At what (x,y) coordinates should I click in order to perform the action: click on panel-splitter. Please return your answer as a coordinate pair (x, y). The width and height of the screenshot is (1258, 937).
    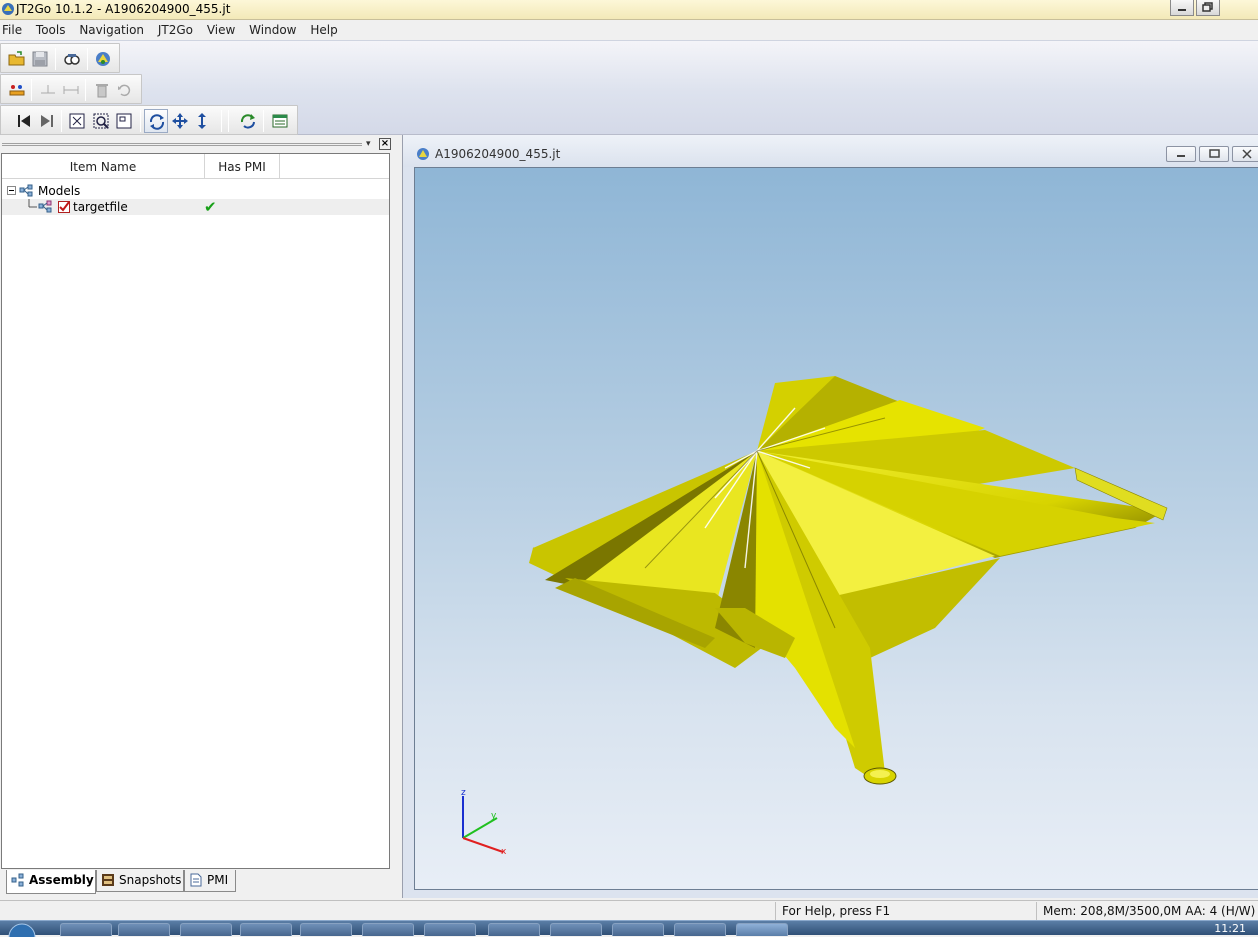
    Looking at the image, I should click on (397, 516).